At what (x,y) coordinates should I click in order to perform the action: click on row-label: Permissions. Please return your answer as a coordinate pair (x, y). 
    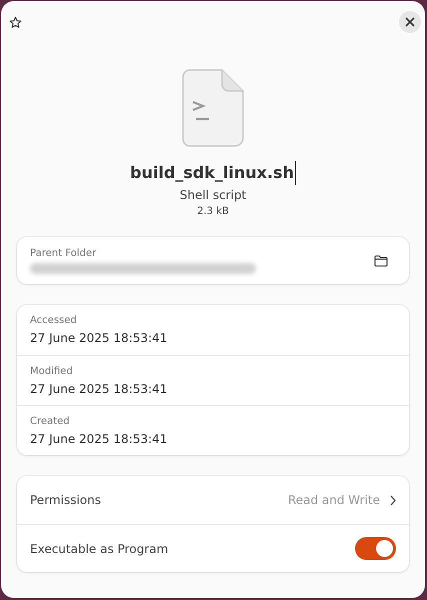
    Looking at the image, I should click on (65, 500).